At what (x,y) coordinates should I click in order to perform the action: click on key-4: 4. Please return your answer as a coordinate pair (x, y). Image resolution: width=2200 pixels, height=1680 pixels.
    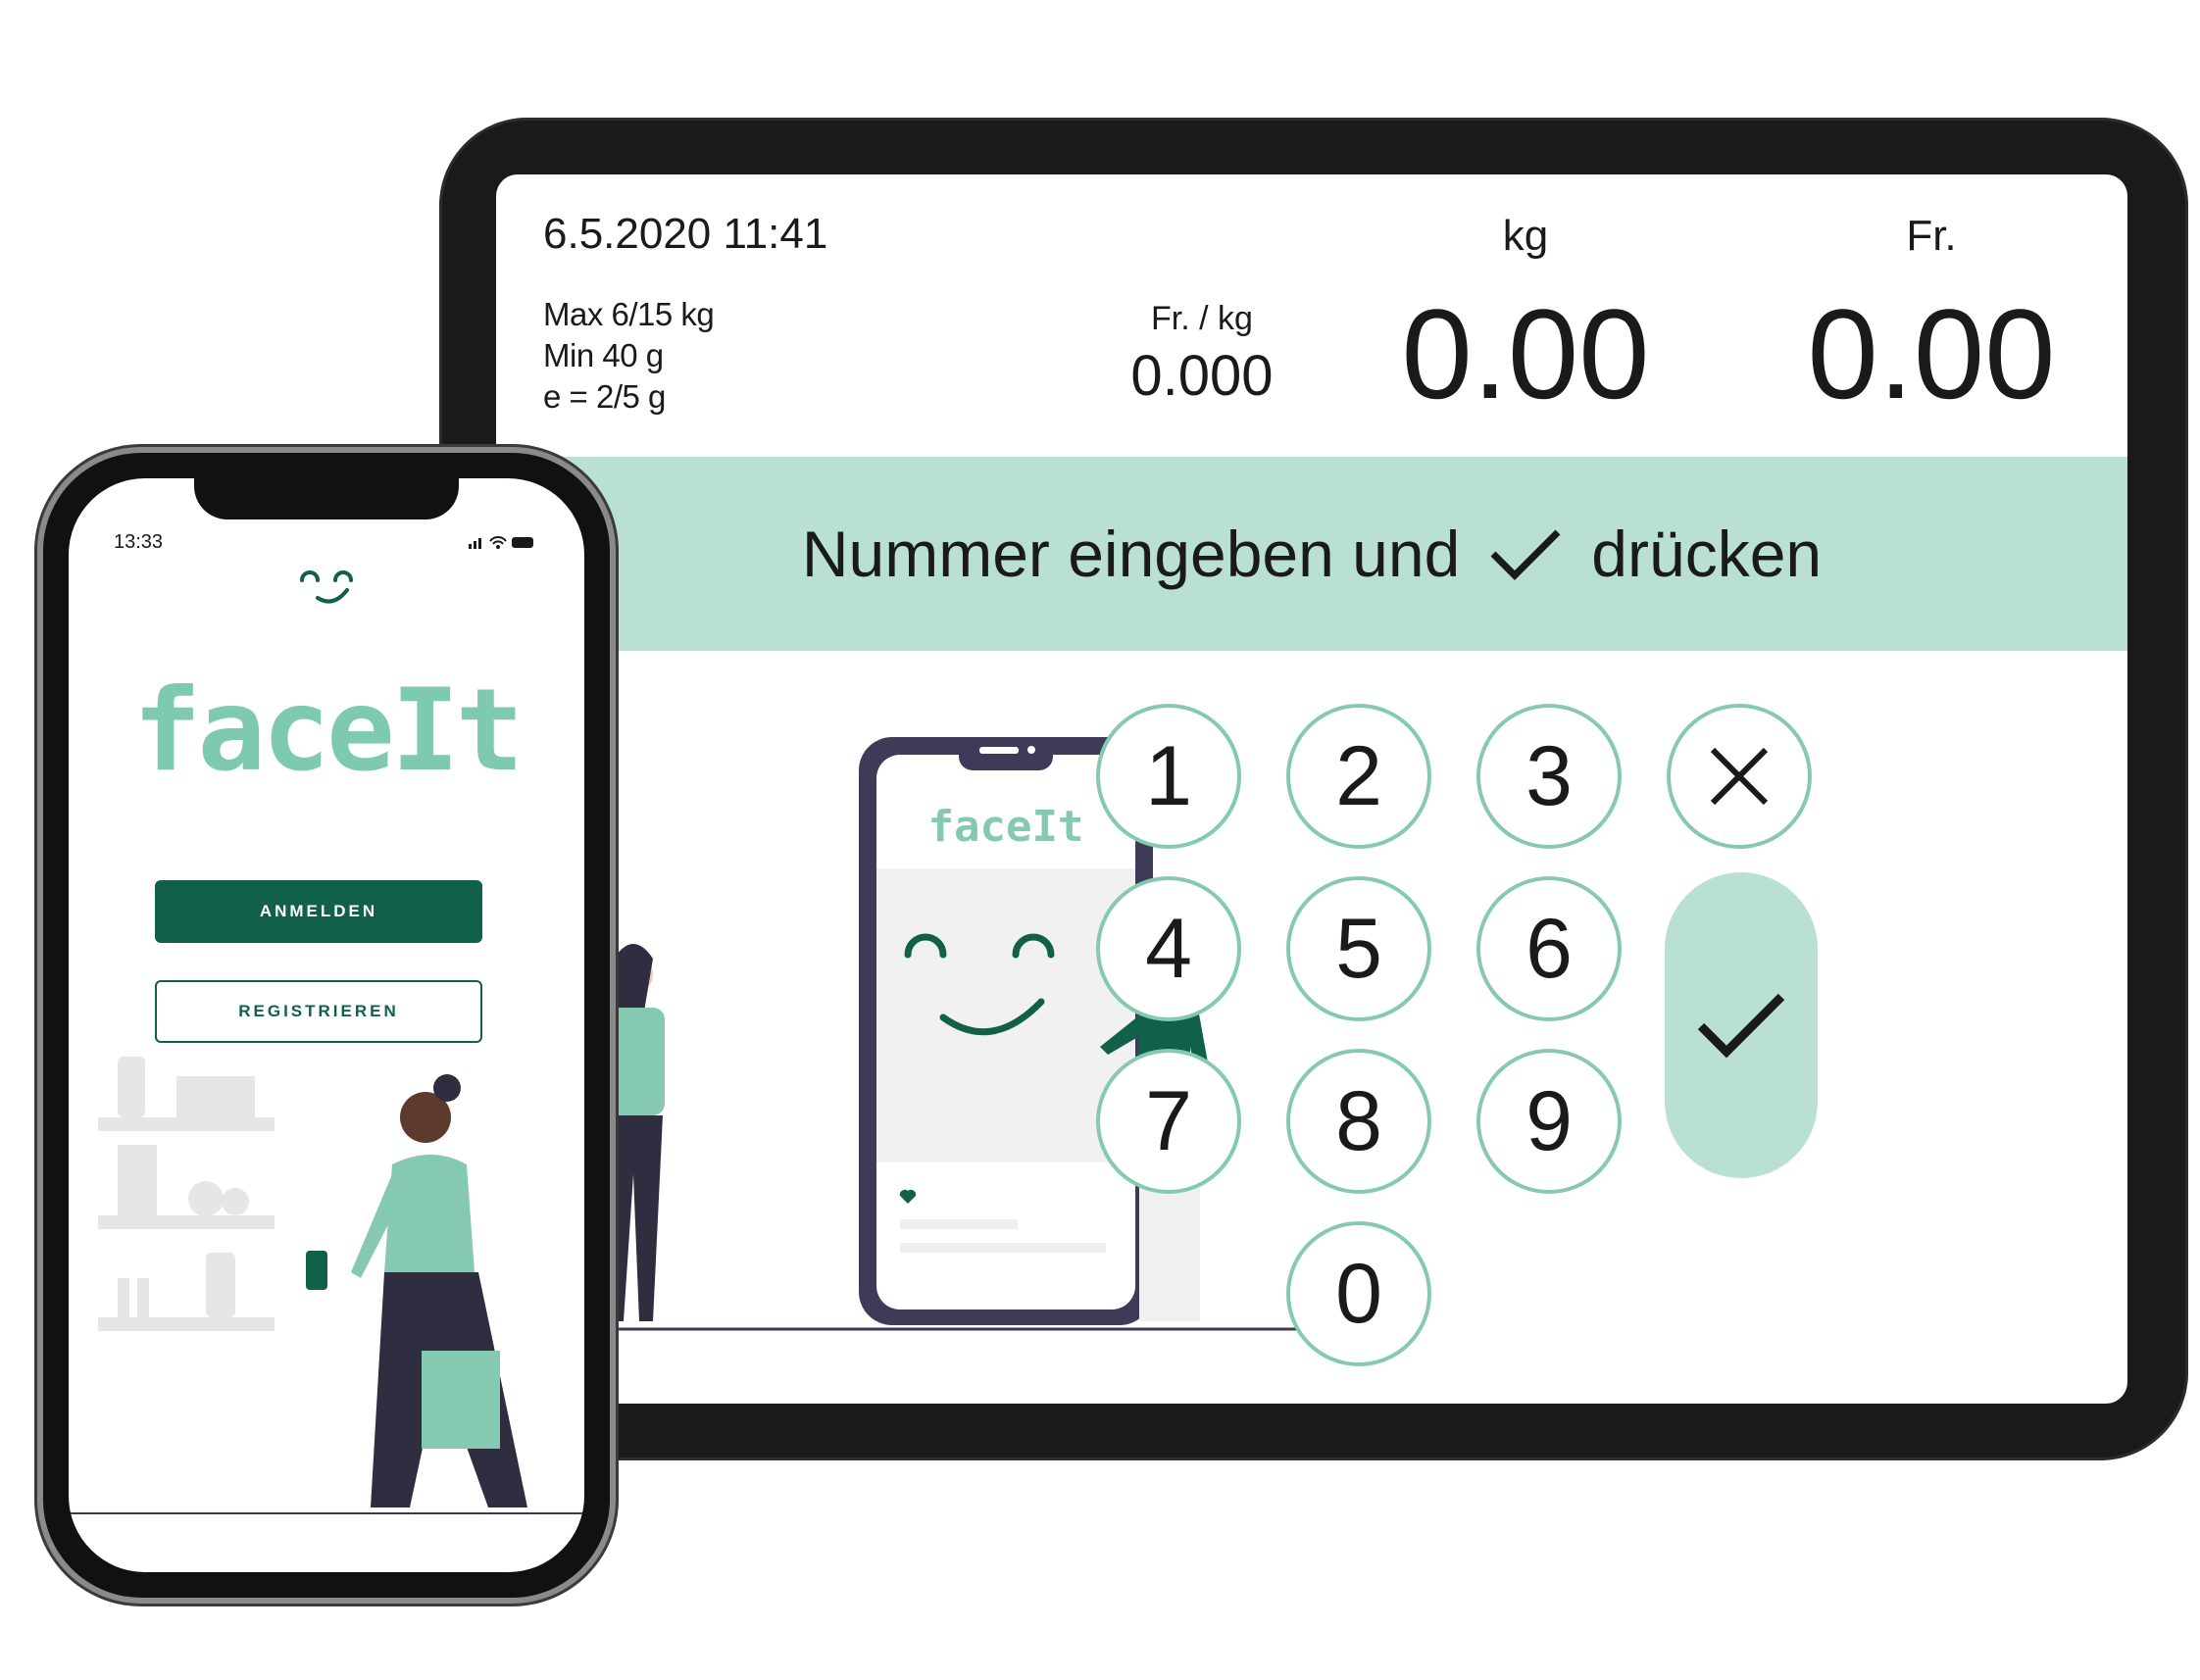
    Looking at the image, I should click on (1168, 948).